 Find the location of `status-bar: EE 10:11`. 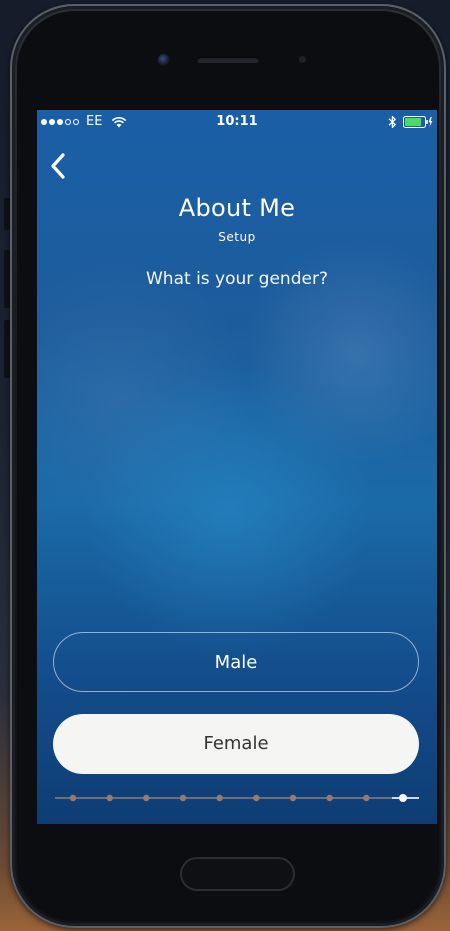

status-bar: EE 10:11 is located at coordinates (237, 122).